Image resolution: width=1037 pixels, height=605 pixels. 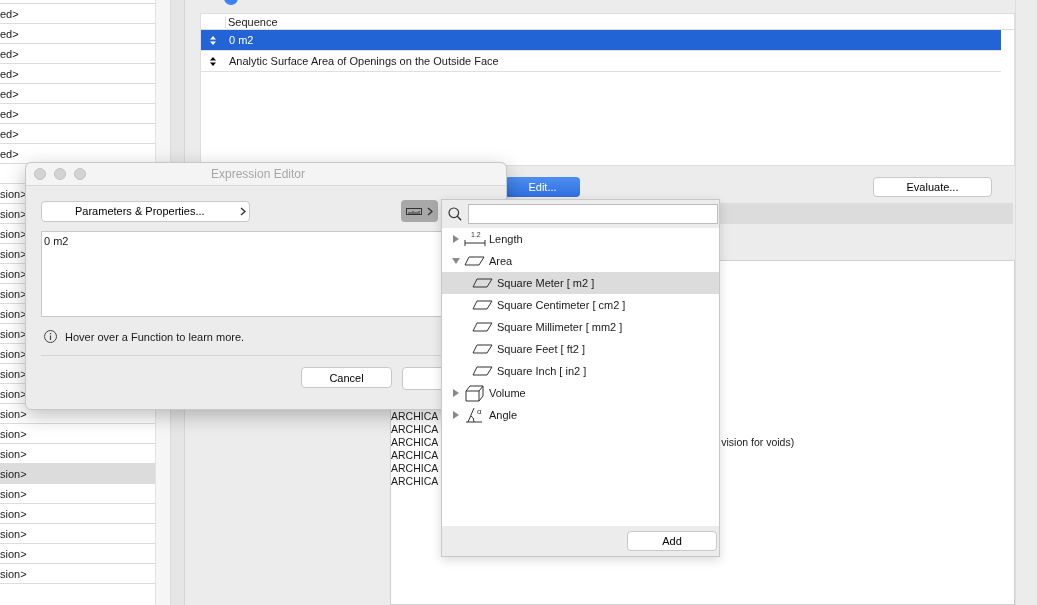 What do you see at coordinates (155, 336) in the screenshot?
I see `hint-text: Hover over a Function to learn more.` at bounding box center [155, 336].